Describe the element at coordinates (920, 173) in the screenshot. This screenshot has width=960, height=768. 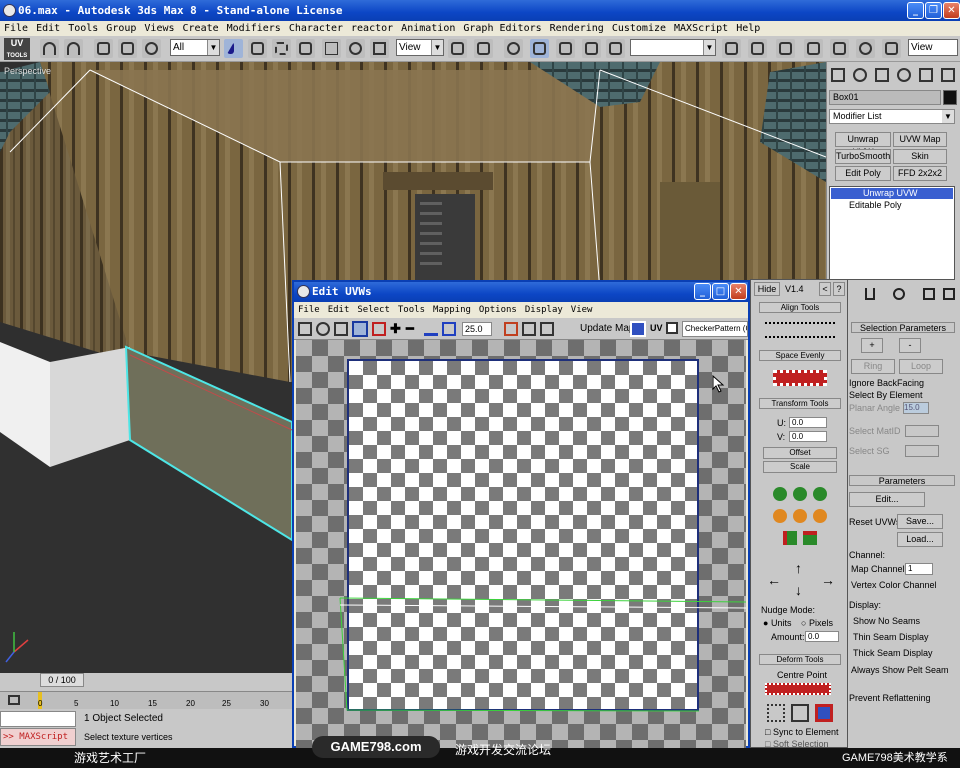
I see `ffd-2x2x2-button: FFD 2x2x2` at that location.